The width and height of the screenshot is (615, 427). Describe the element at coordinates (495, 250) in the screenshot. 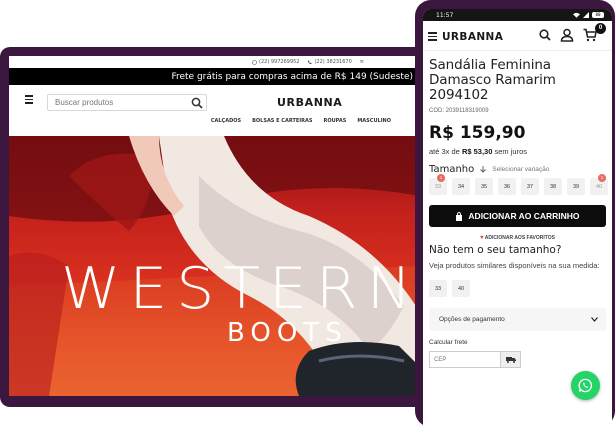

I see `no-size-title: Não tem o seu tamanho?` at that location.